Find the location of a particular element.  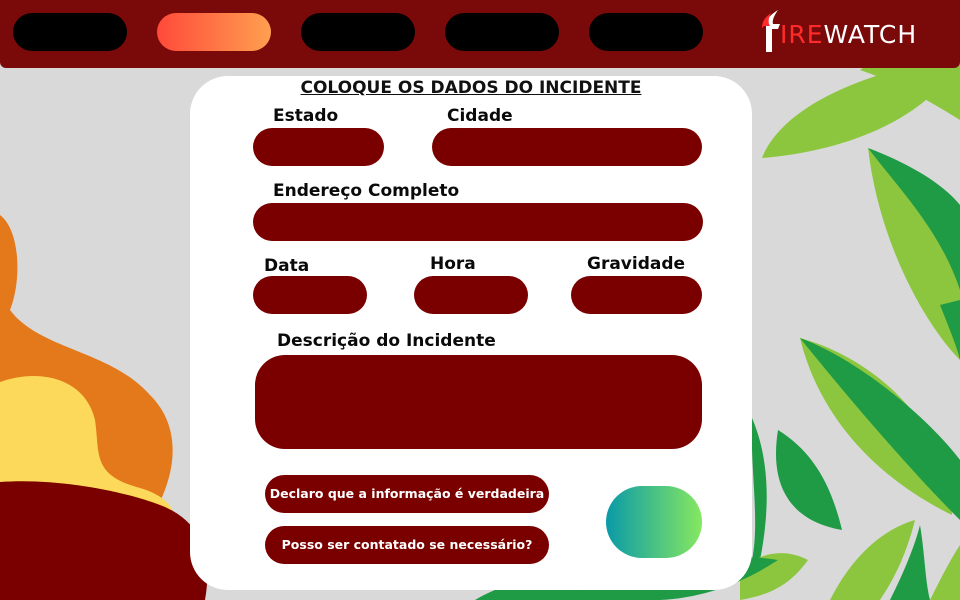

flame-dark-shape is located at coordinates (104, 540).